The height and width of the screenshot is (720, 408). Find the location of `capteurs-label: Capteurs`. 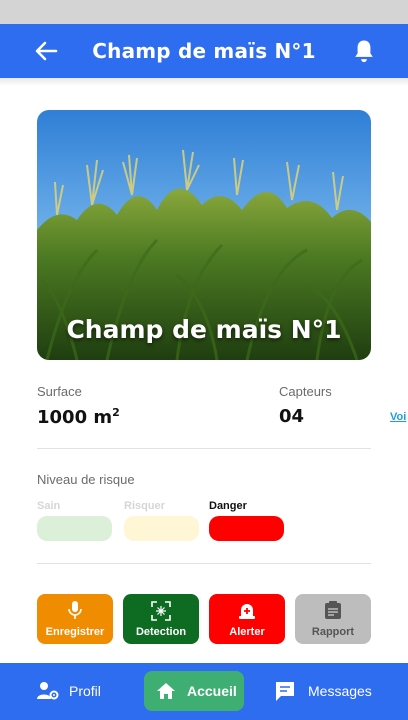

capteurs-label: Capteurs is located at coordinates (305, 391).